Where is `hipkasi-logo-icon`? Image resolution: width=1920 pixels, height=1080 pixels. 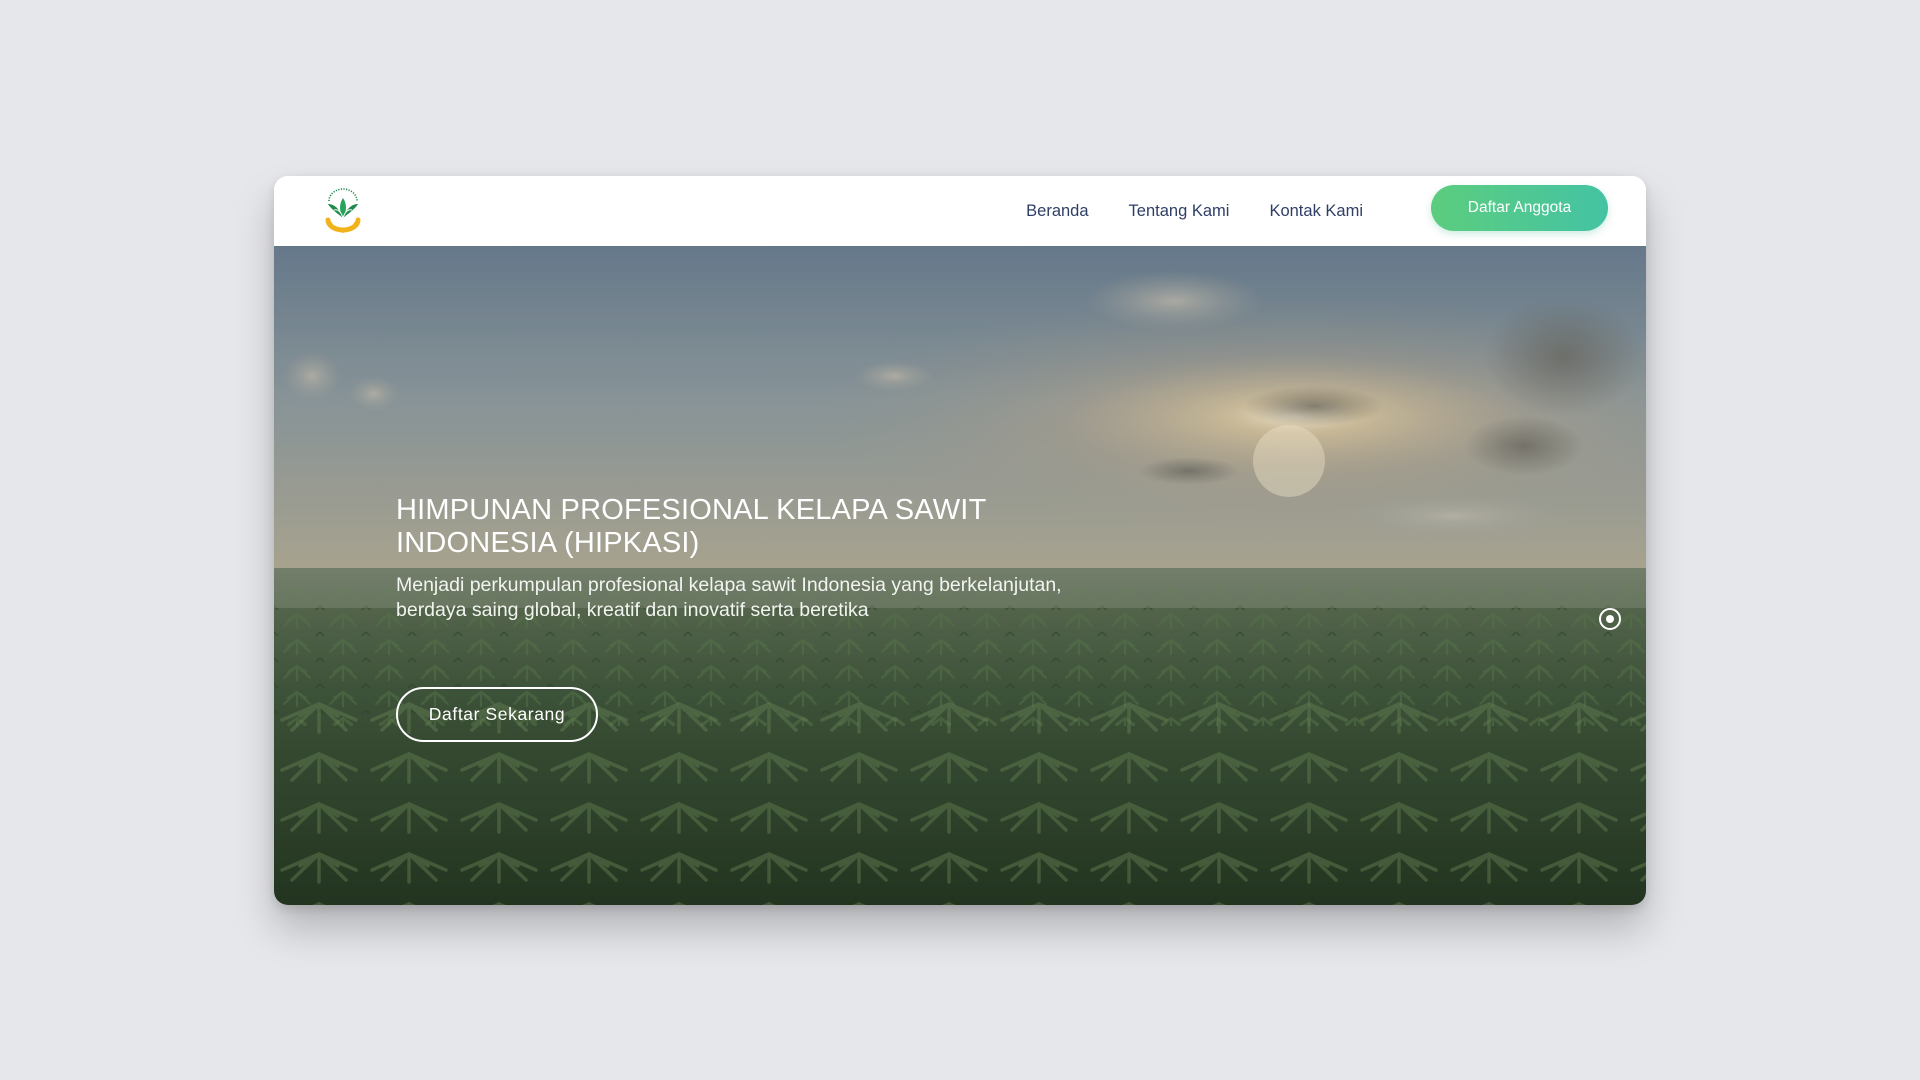 hipkasi-logo-icon is located at coordinates (343, 211).